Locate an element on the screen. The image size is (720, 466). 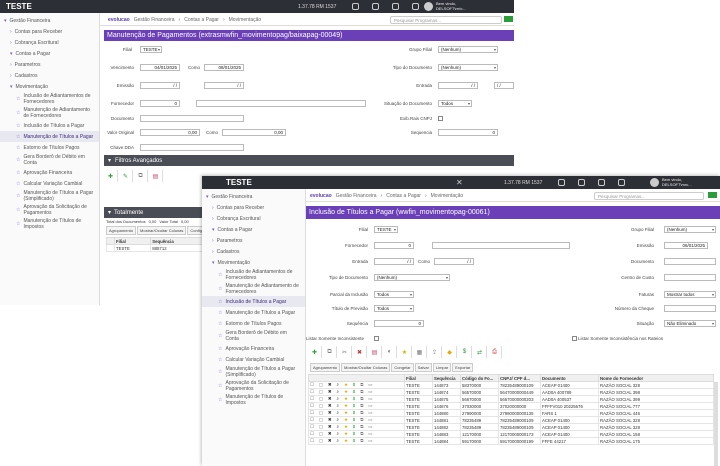
sidebar-item: › Cadastros is located at coordinates (49, 75).